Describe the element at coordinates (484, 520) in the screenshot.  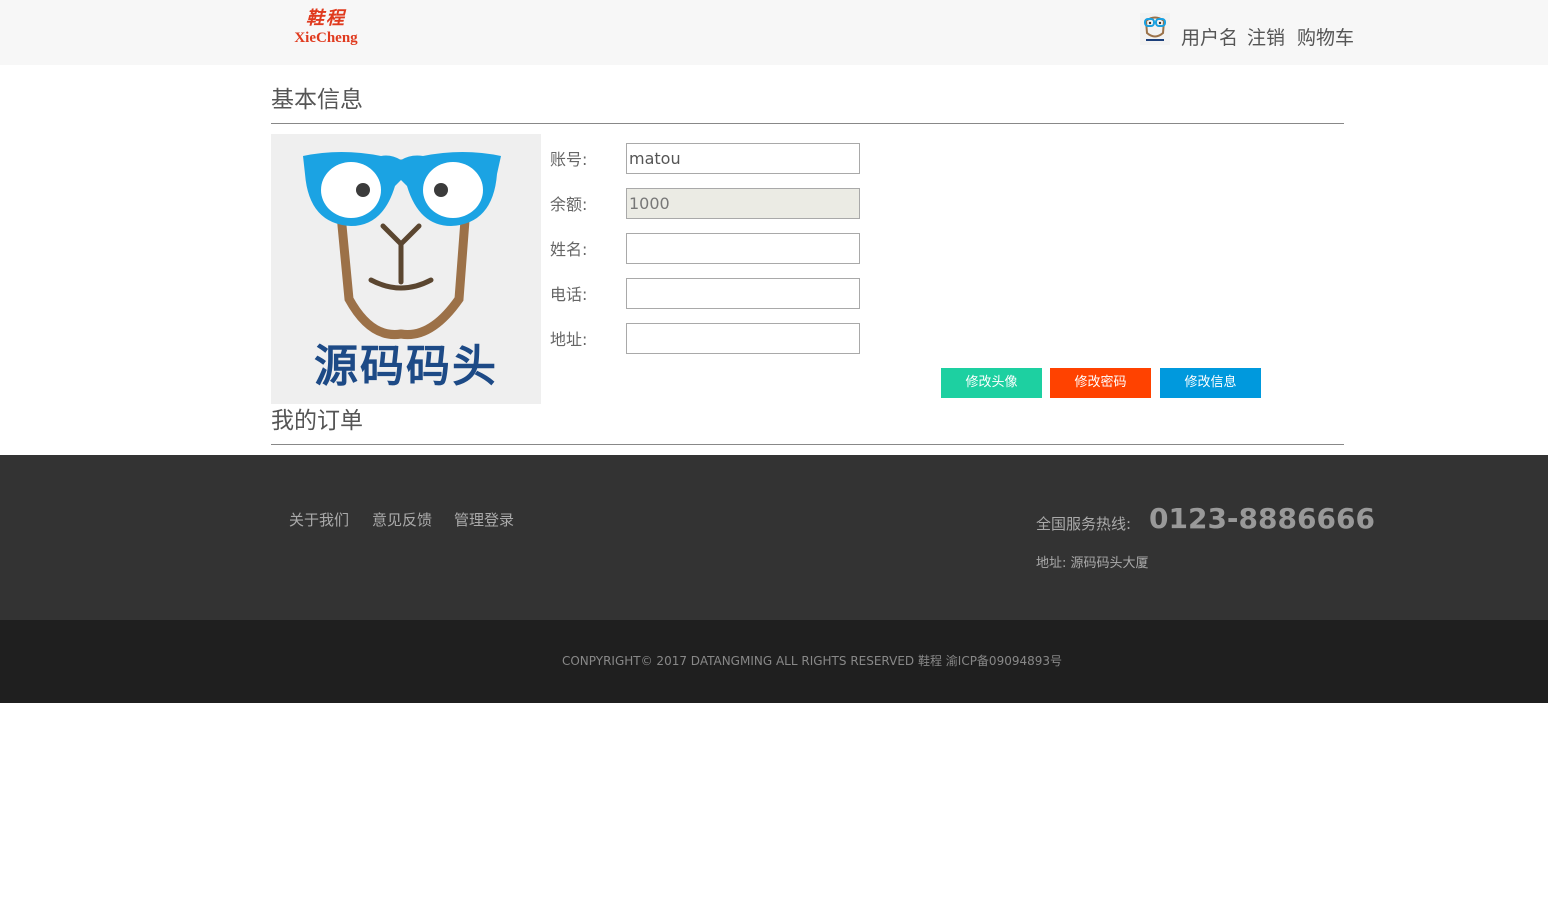
I see `footer-link-admin-login: 管理登录` at that location.